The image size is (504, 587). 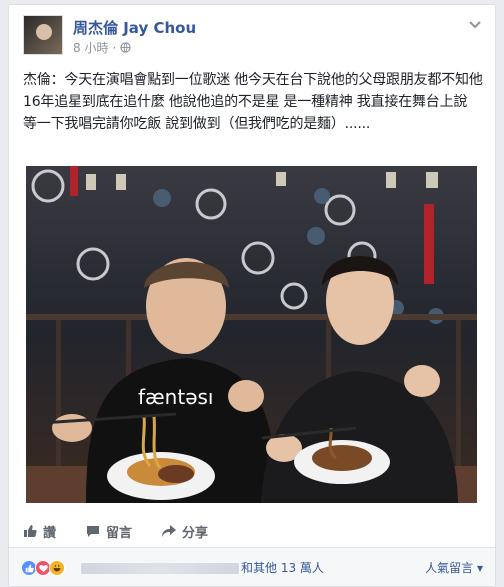 I want to click on post-time: 8 小時, so click(x=90, y=47).